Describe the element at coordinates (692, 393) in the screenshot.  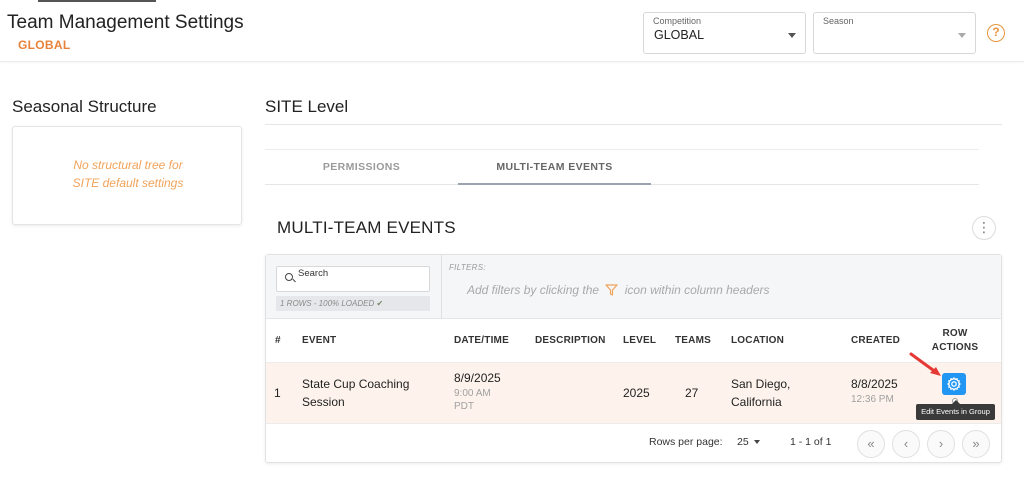
I see `cell-teams: 27` at that location.